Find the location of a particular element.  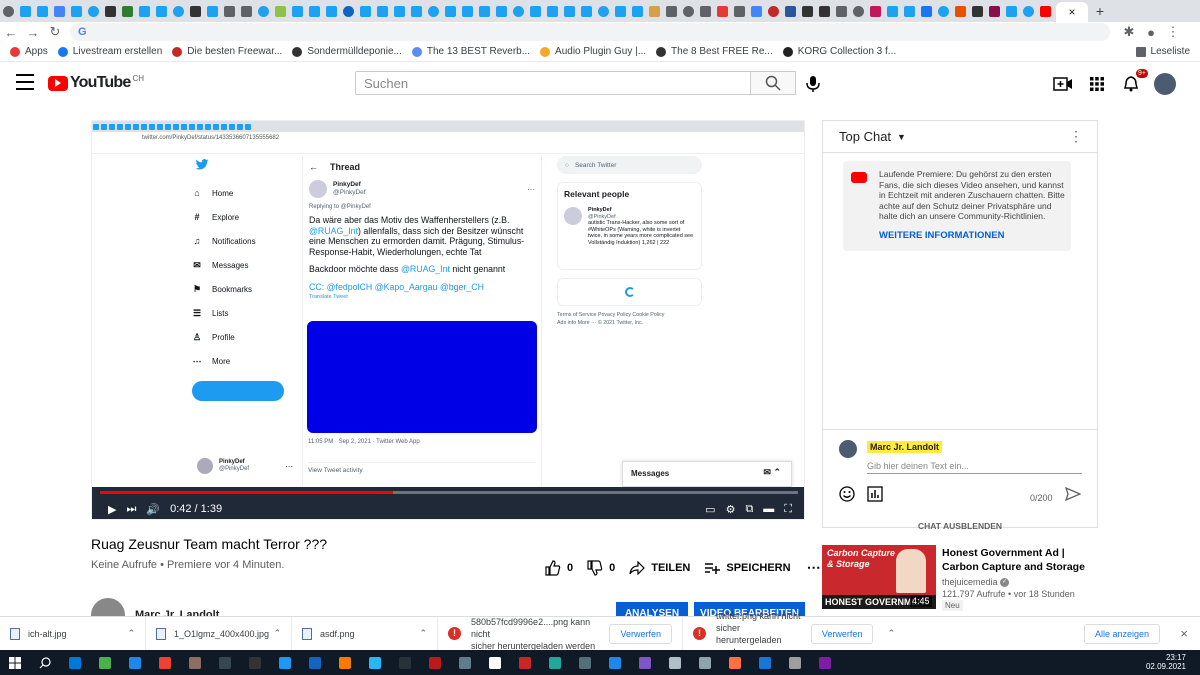

account-button is located at coordinates (1165, 84).